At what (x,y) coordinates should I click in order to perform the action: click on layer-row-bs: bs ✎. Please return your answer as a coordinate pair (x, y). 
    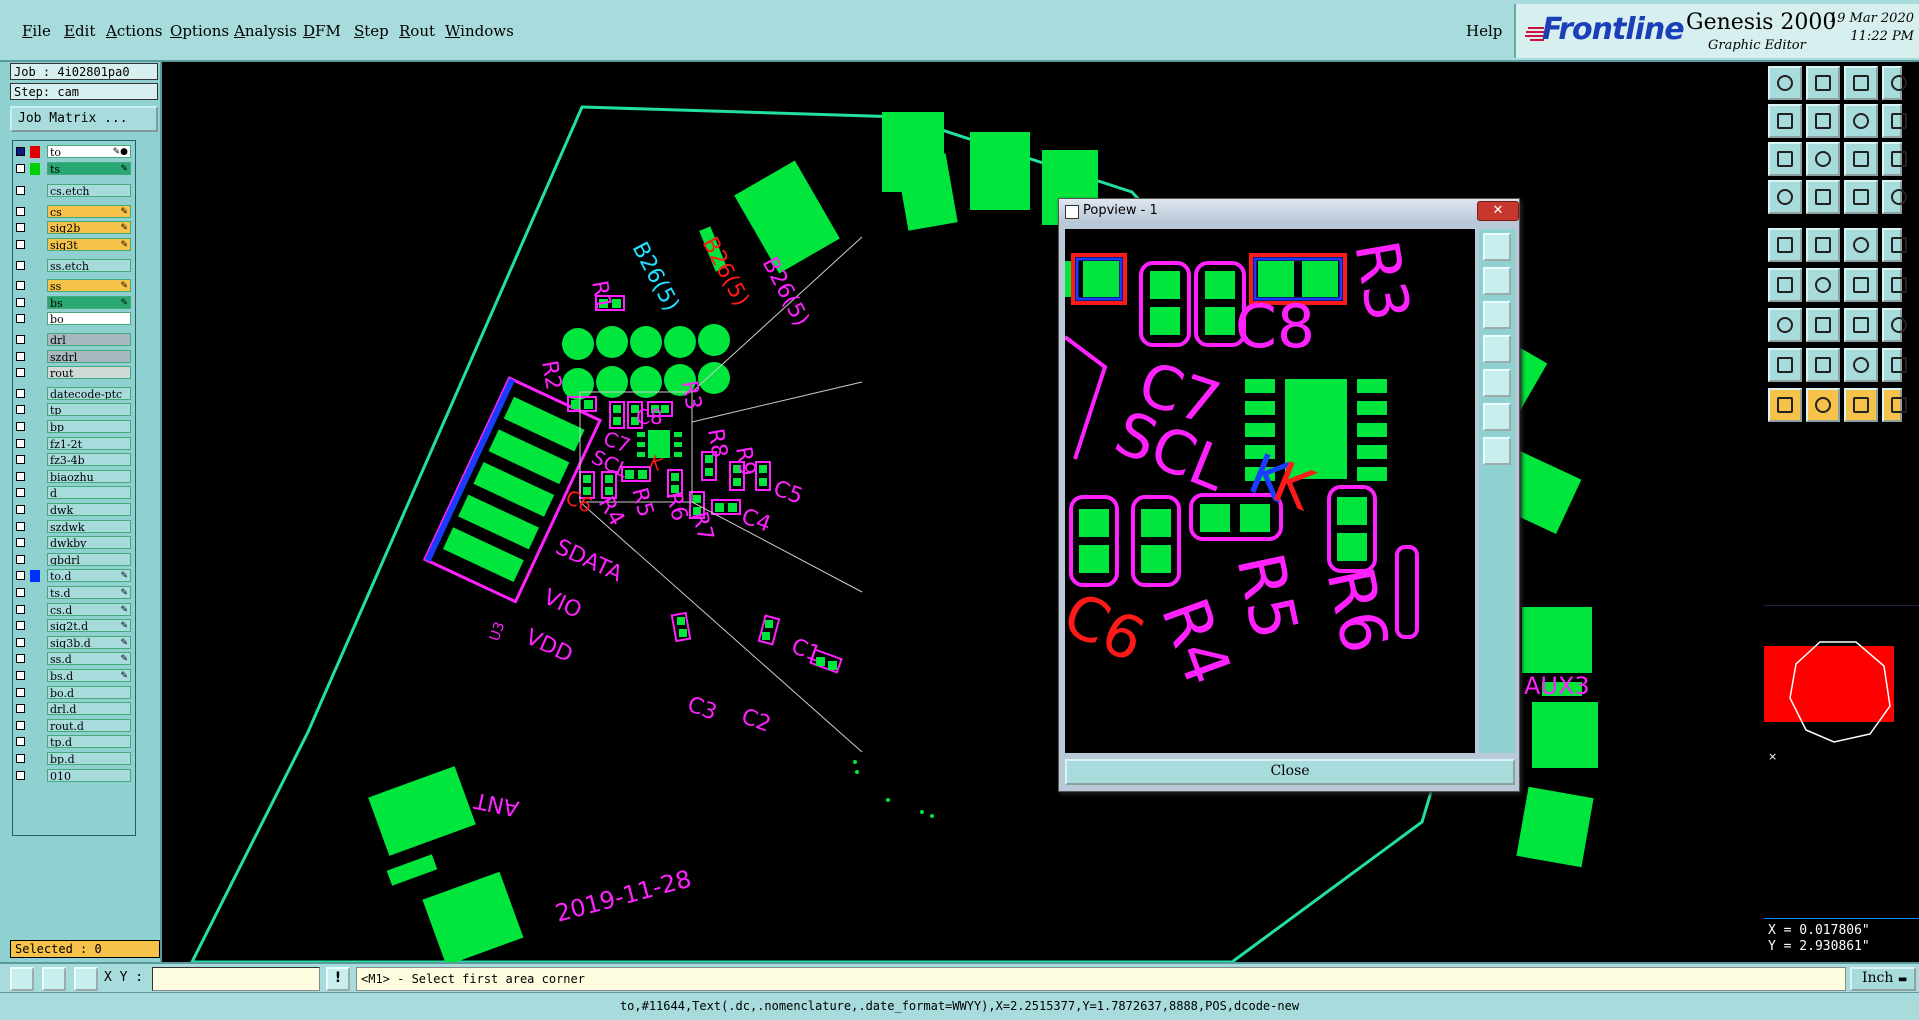
    Looking at the image, I should click on (73, 302).